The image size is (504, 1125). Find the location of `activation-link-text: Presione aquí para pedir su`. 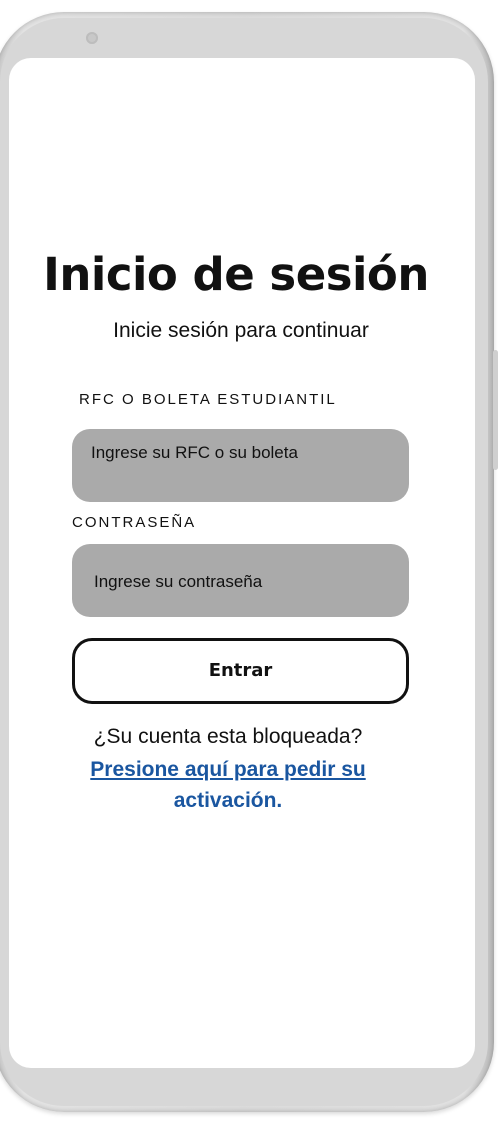

activation-link-text: Presione aquí para pedir su is located at coordinates (227, 769).